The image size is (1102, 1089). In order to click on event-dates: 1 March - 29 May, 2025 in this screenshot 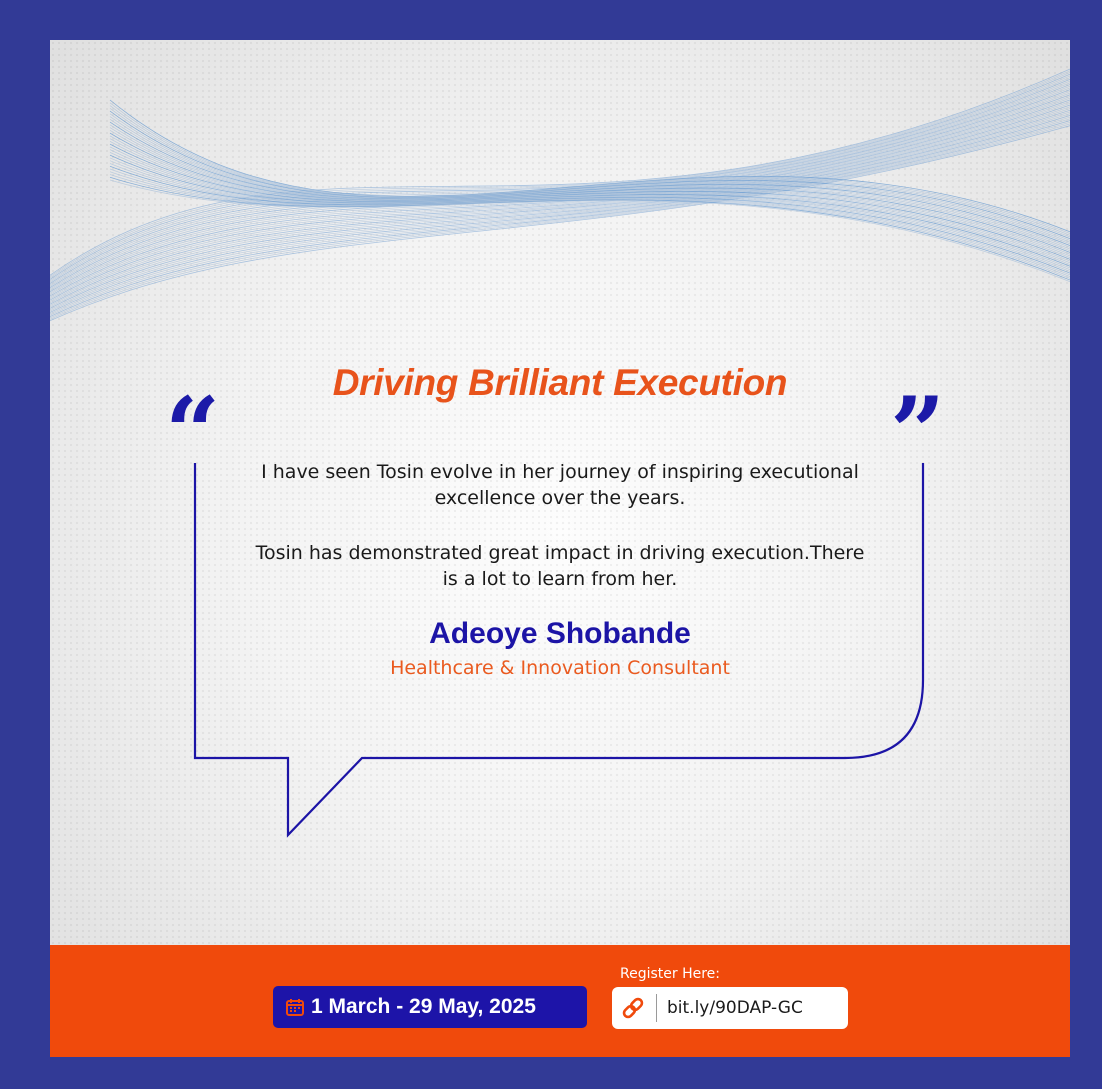, I will do `click(423, 1006)`.